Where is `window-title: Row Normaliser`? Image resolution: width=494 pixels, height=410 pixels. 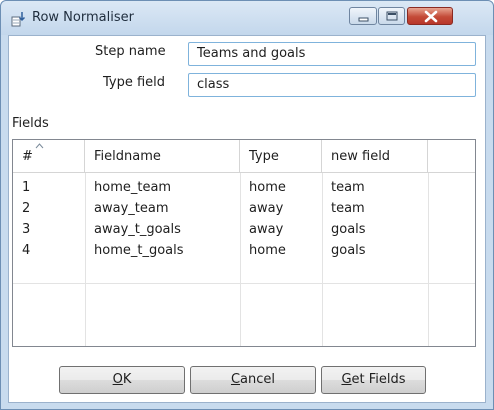 window-title: Row Normaliser is located at coordinates (83, 17).